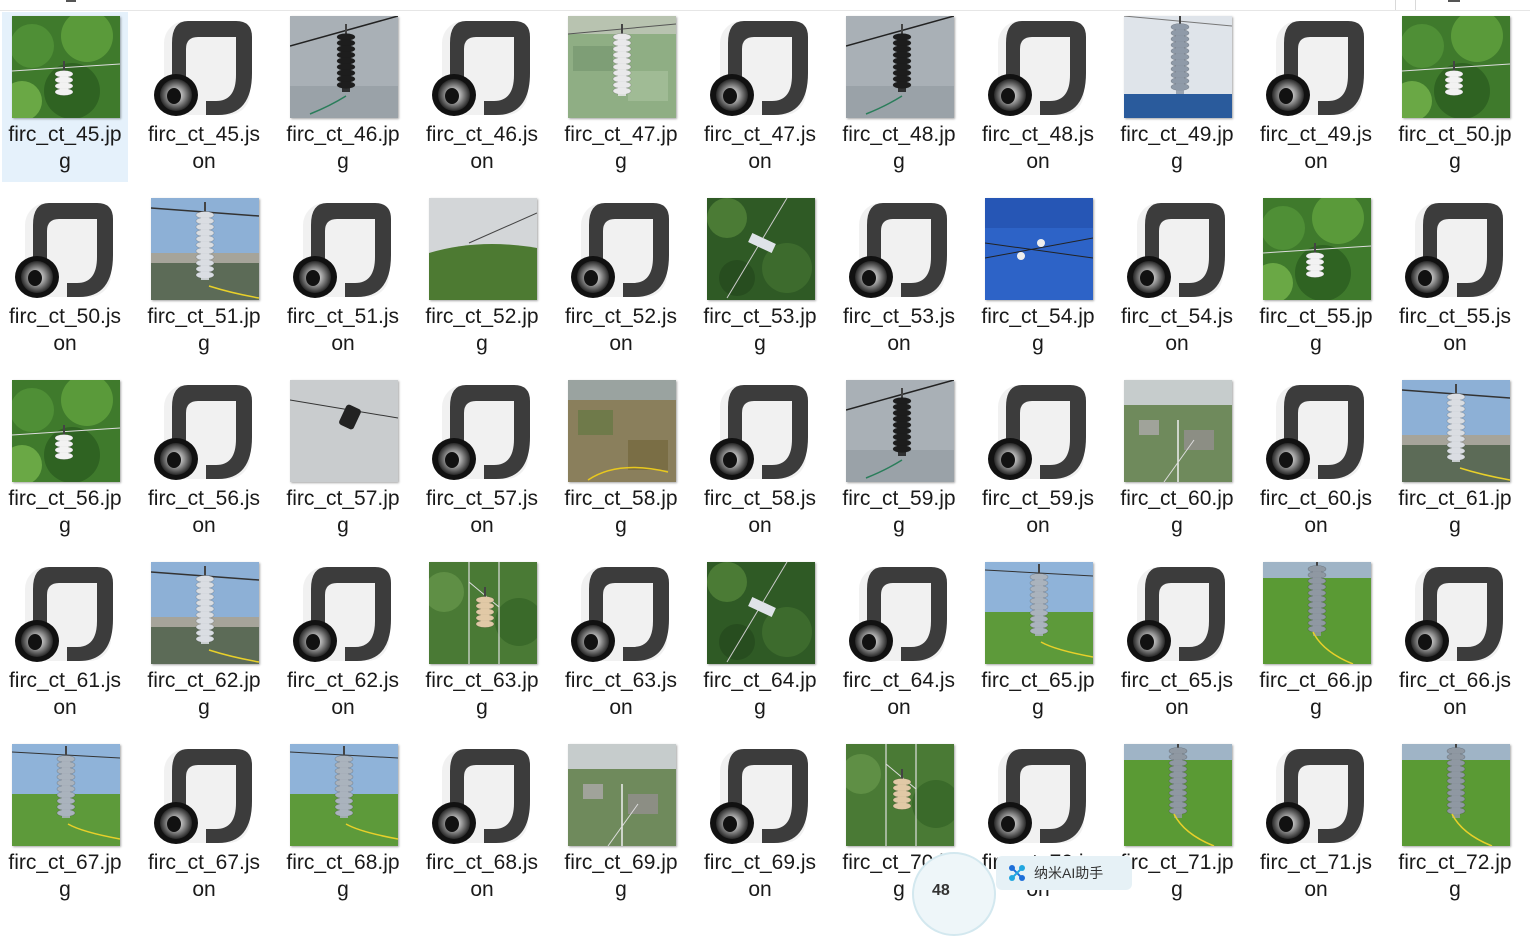  I want to click on image-file-item: firc_ct_47.jpg, so click(621, 97).